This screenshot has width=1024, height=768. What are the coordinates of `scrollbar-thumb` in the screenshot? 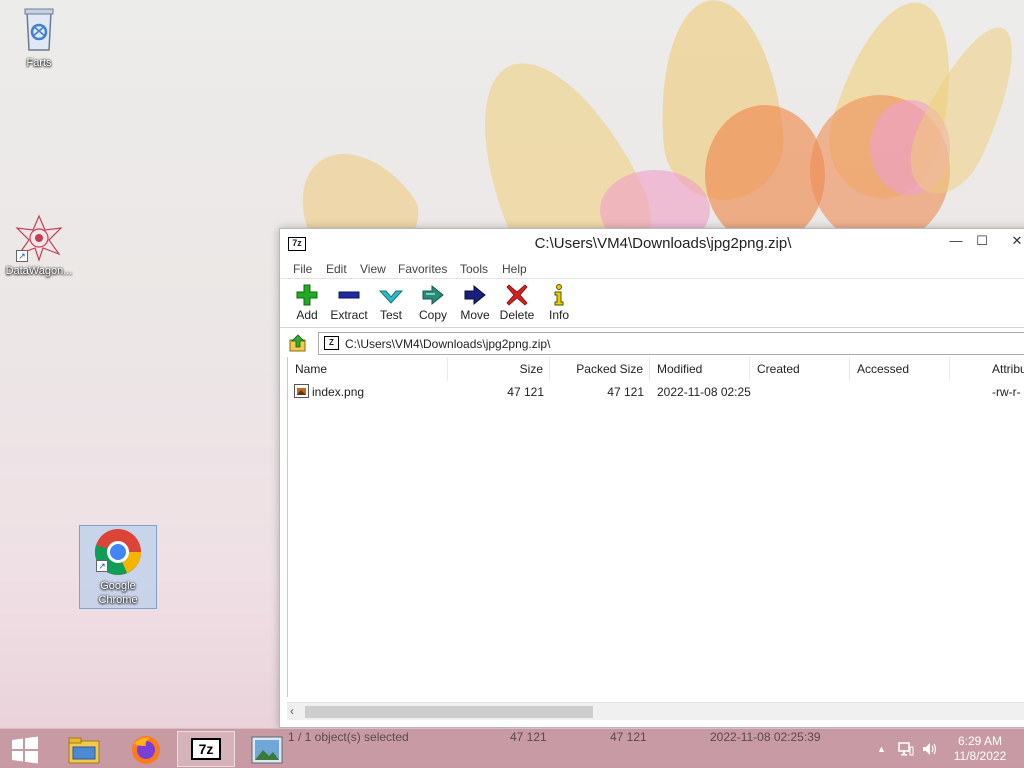 It's located at (449, 712).